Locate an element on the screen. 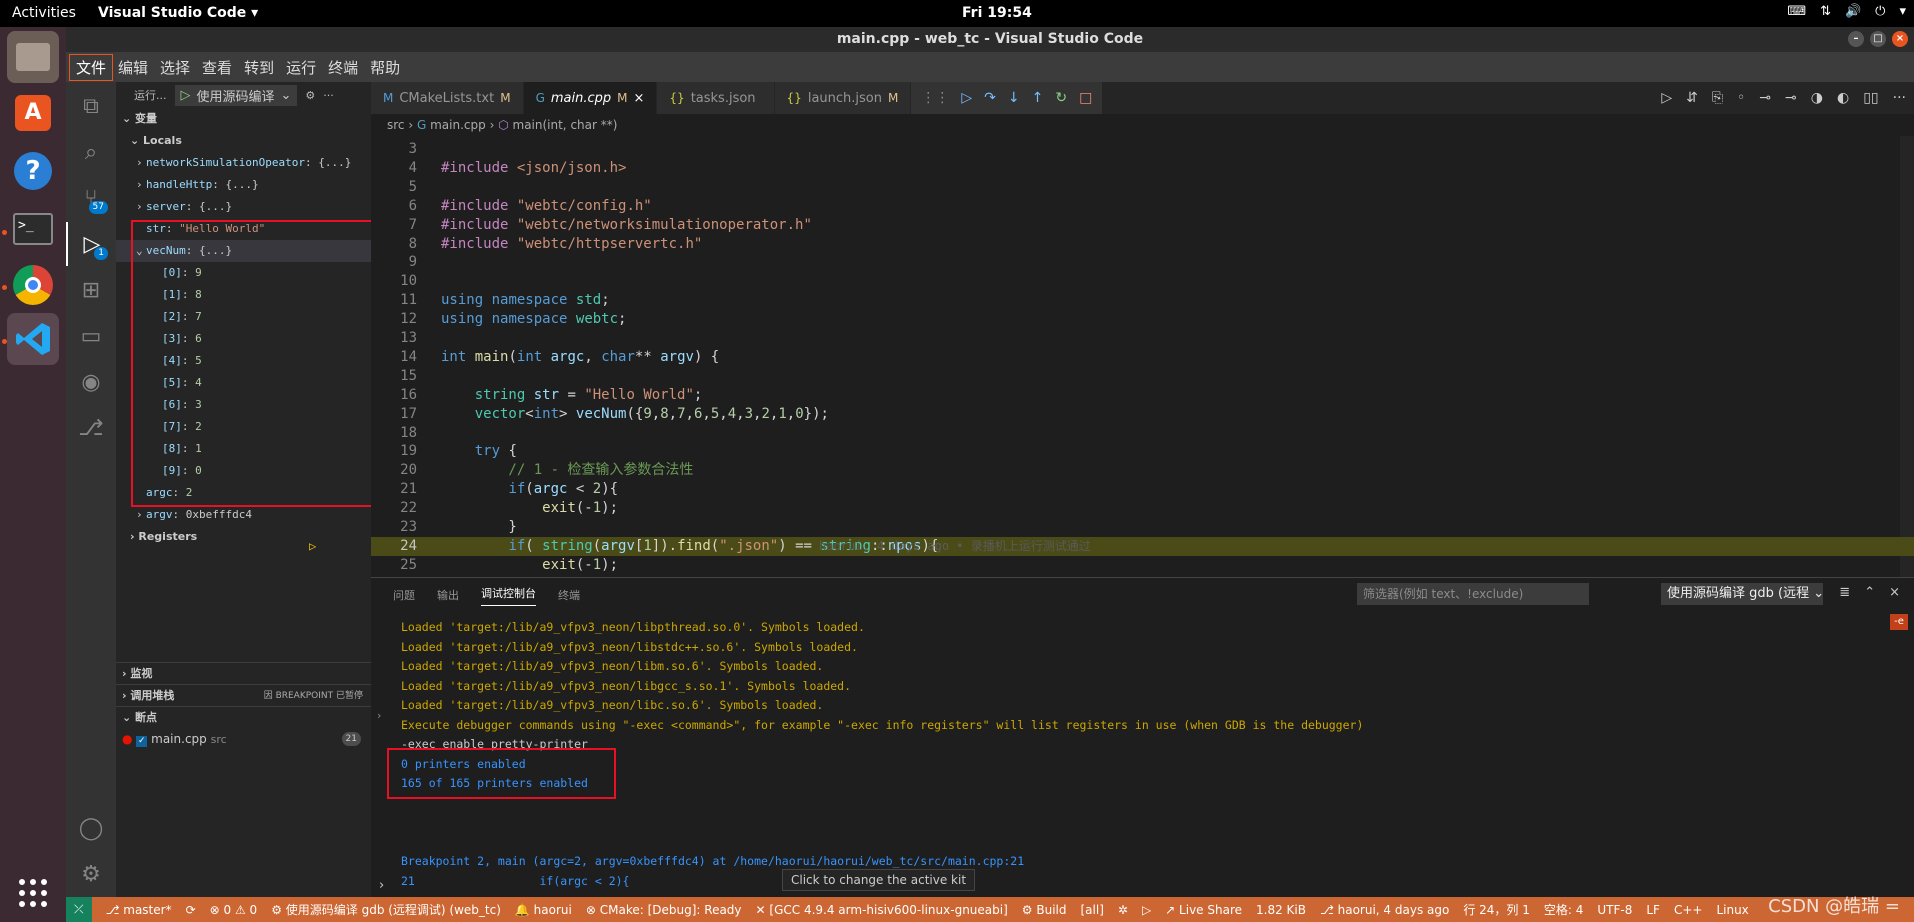  breadcrumb-file: main.cpp is located at coordinates (458, 125).